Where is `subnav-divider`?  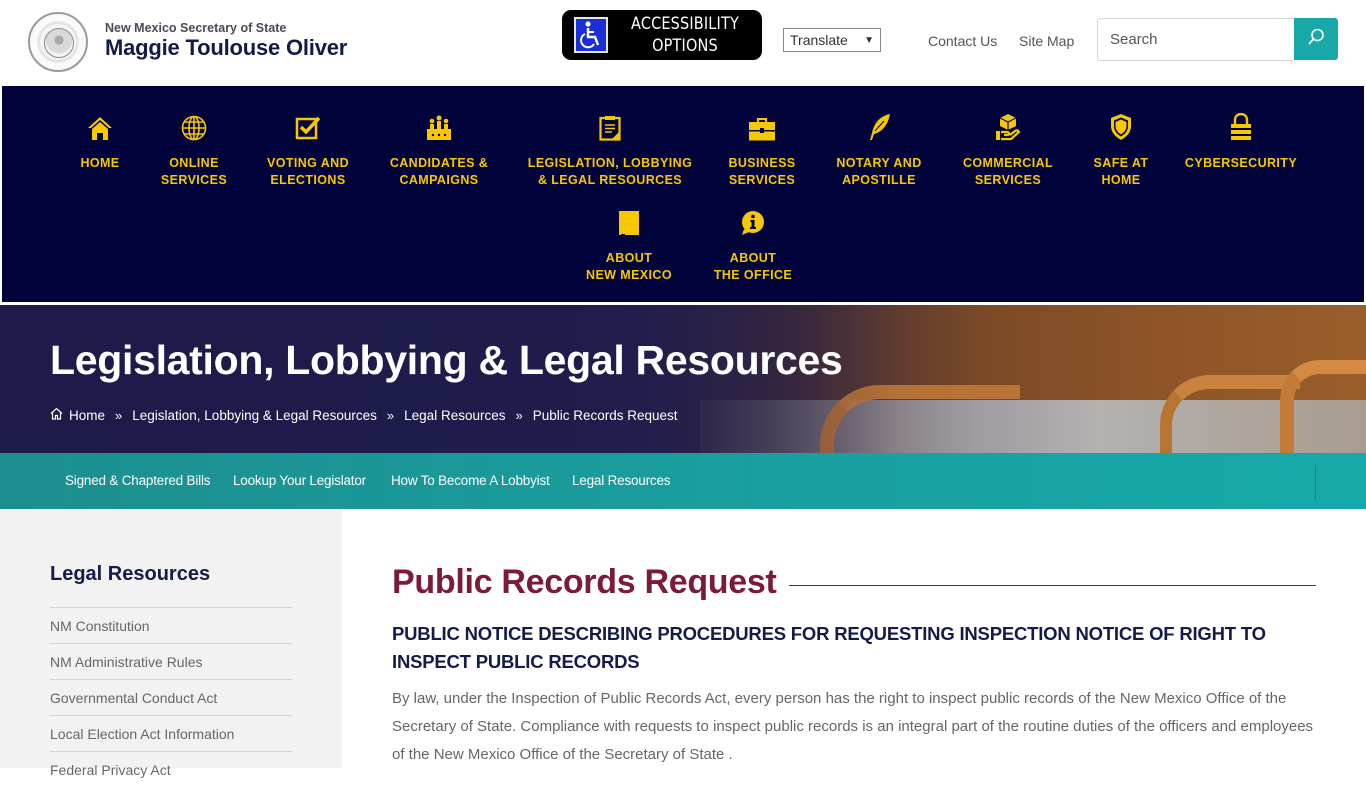 subnav-divider is located at coordinates (1315, 482).